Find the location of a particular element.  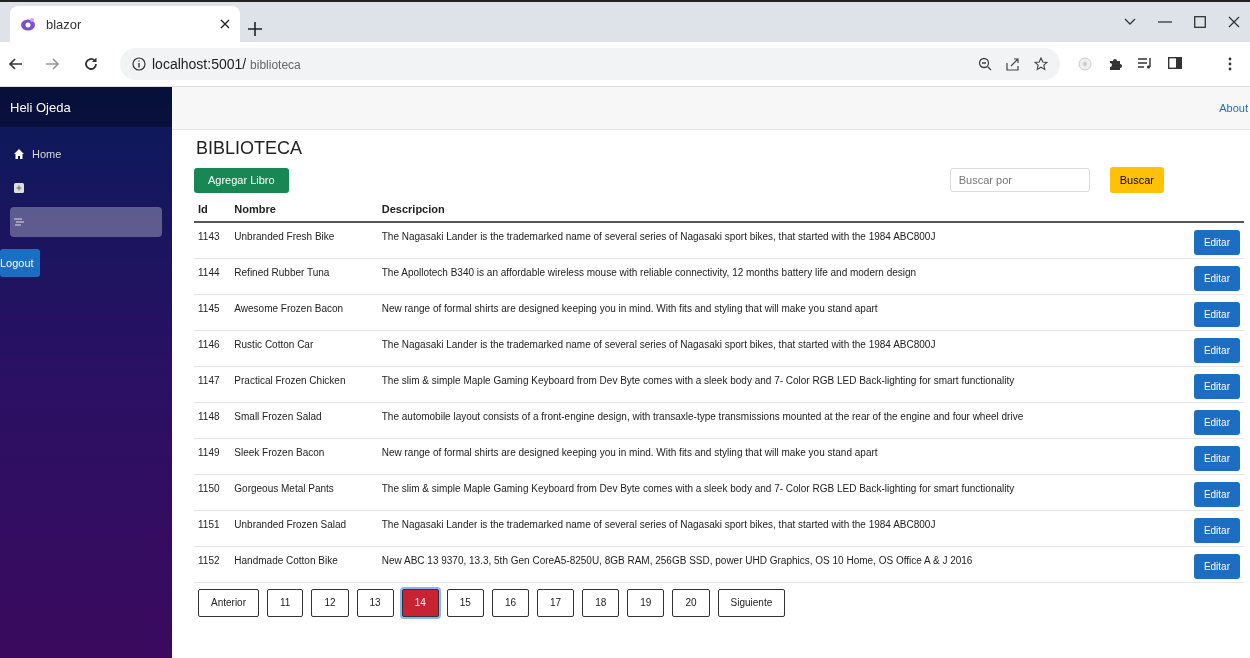

table-cell: 1143 is located at coordinates (212, 240).